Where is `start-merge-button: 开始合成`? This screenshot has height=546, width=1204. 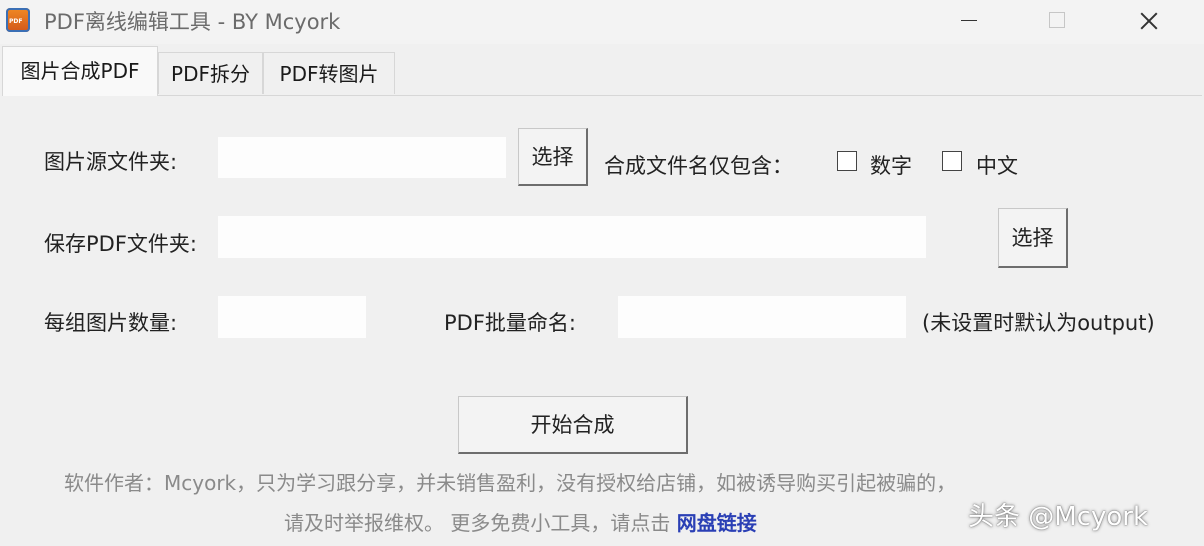 start-merge-button: 开始合成 is located at coordinates (573, 425).